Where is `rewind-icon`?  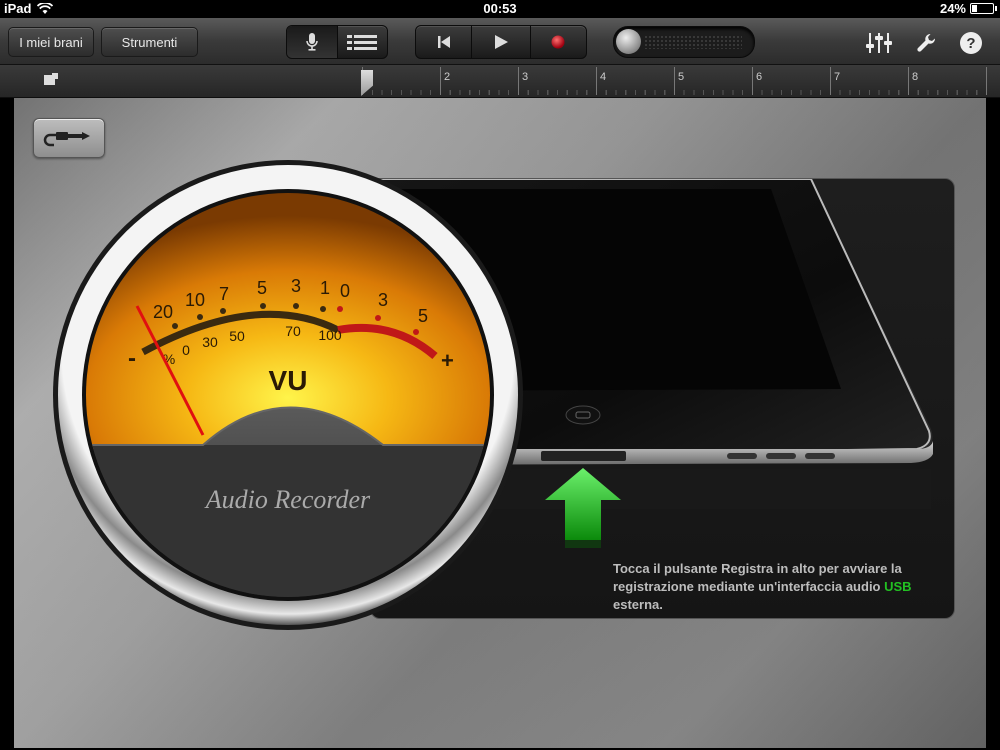
rewind-icon is located at coordinates (443, 42).